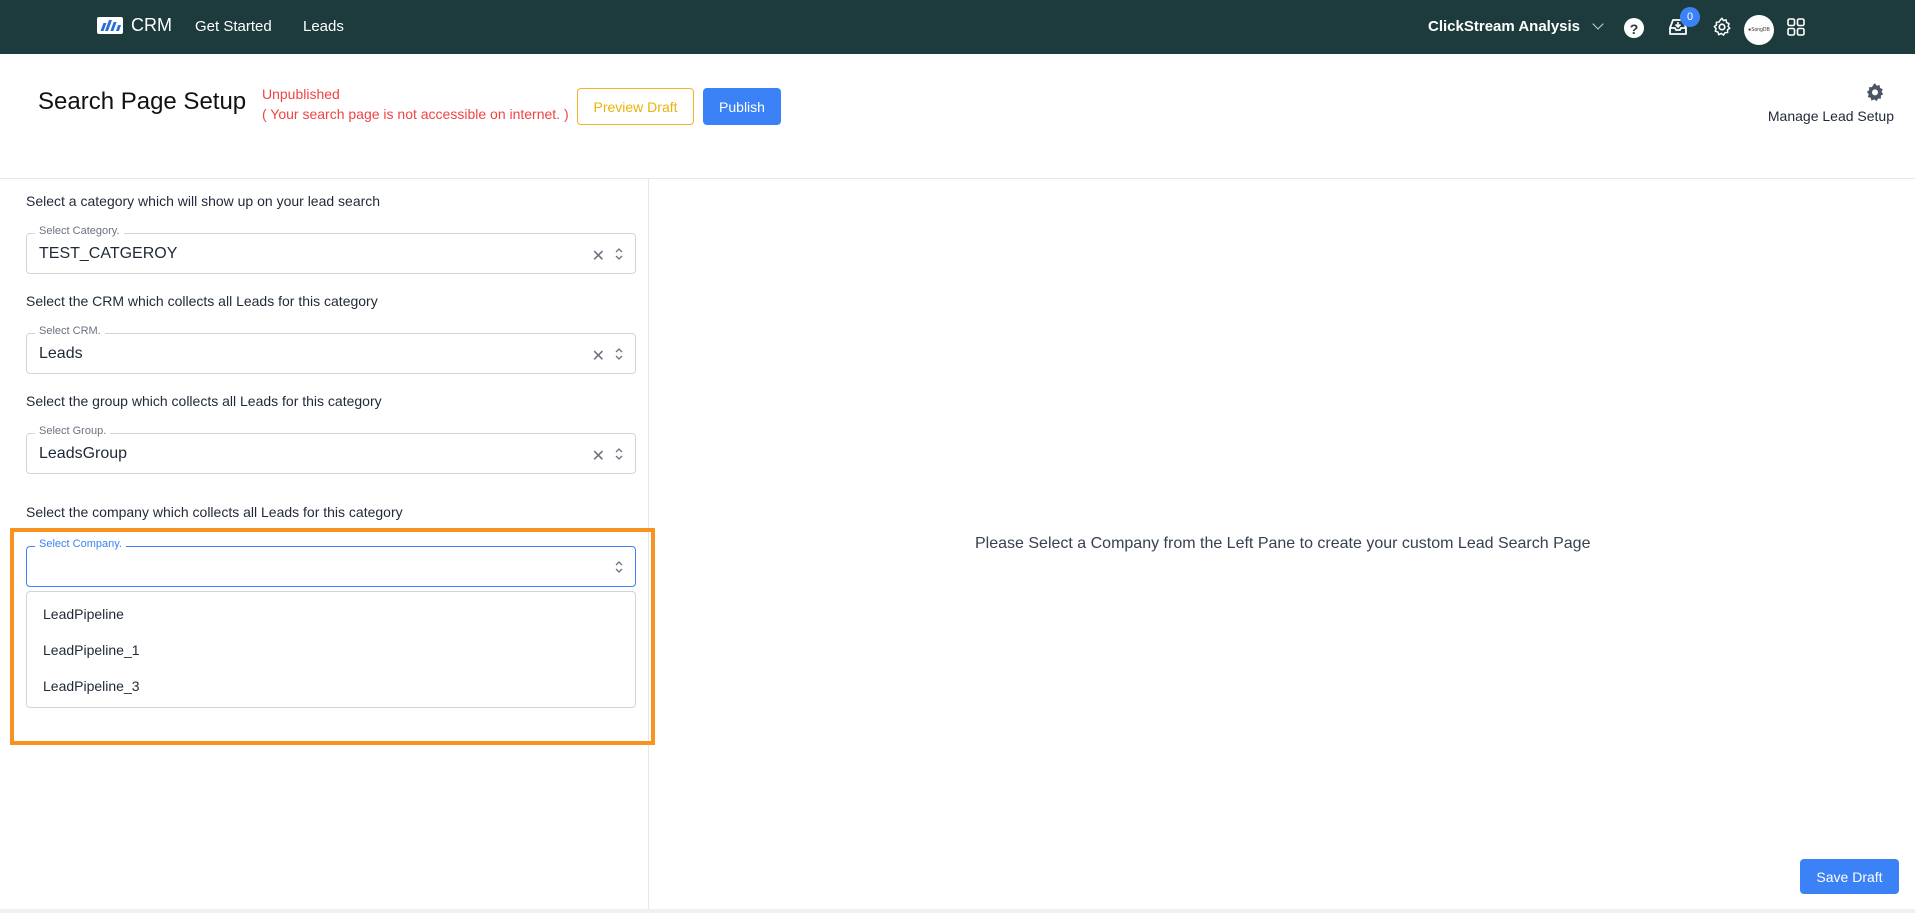  What do you see at coordinates (108, 253) in the screenshot?
I see `category-value: TEST_CATGEROY` at bounding box center [108, 253].